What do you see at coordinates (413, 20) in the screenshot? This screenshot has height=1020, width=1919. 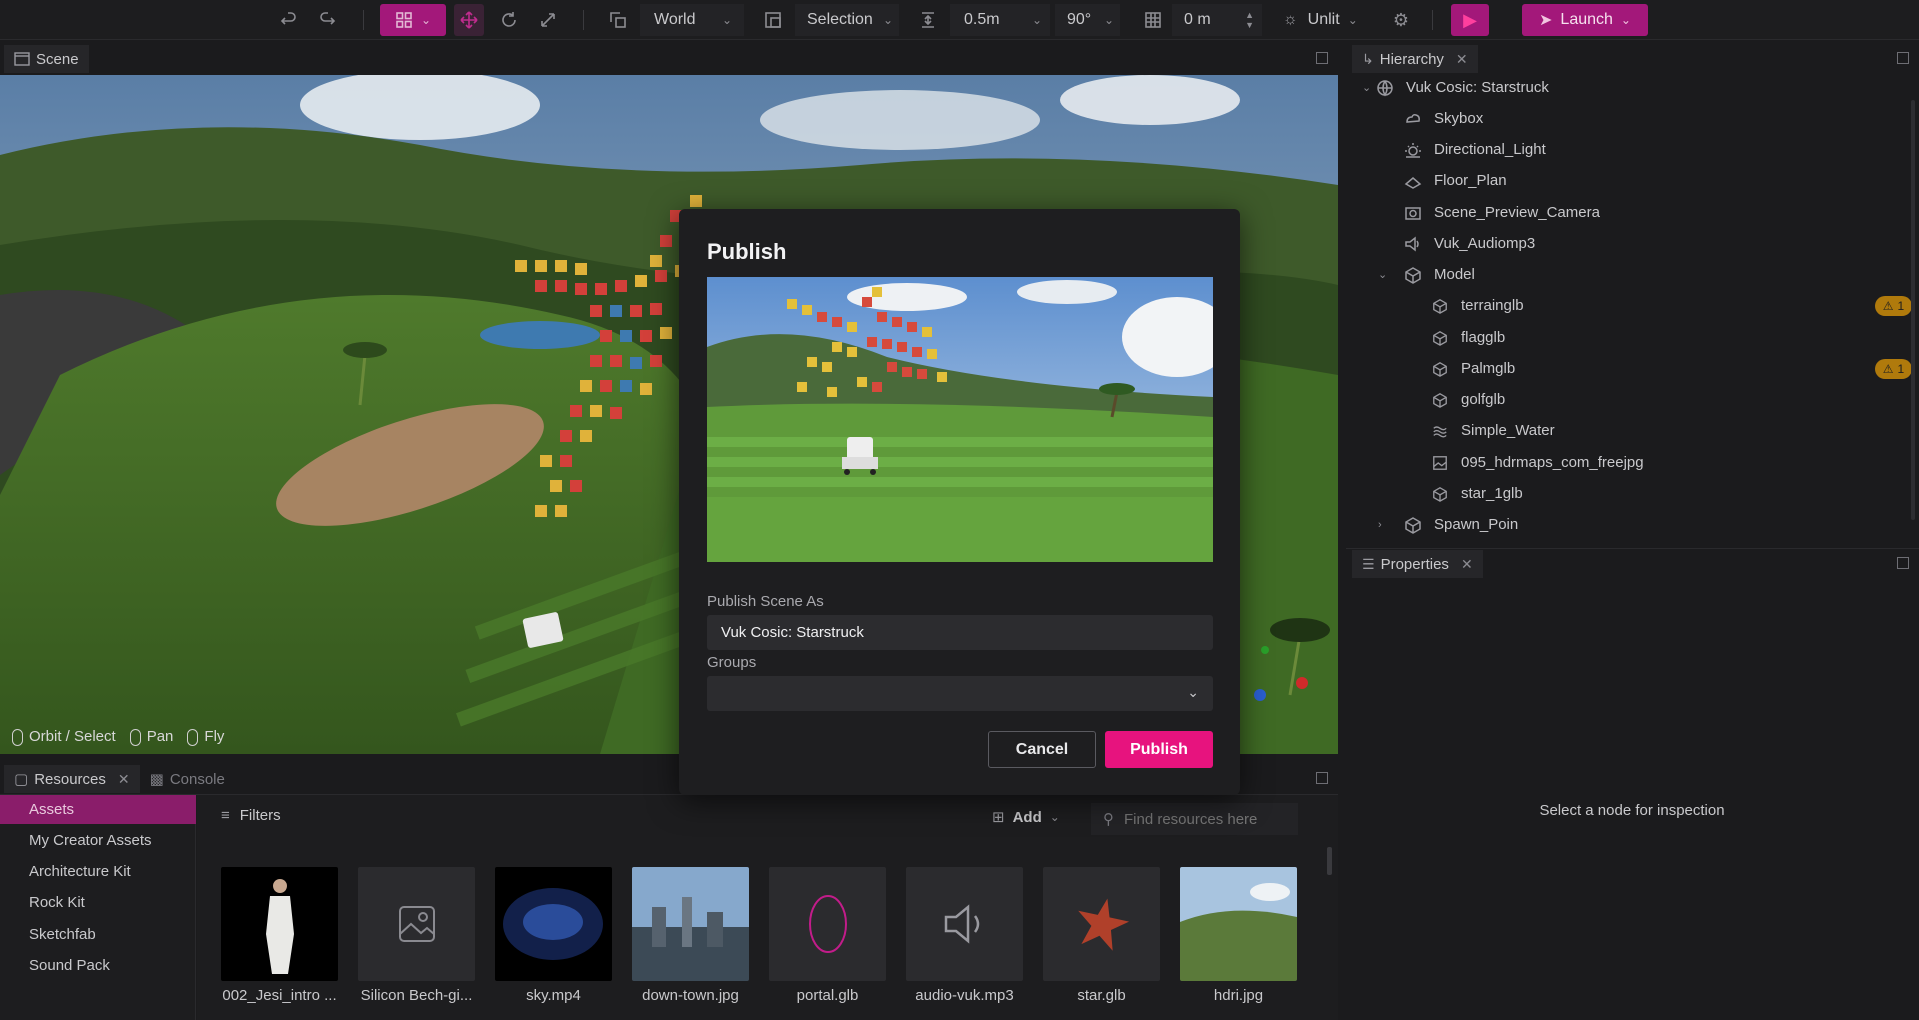 I see `layout-dropdown-button: ⌄` at bounding box center [413, 20].